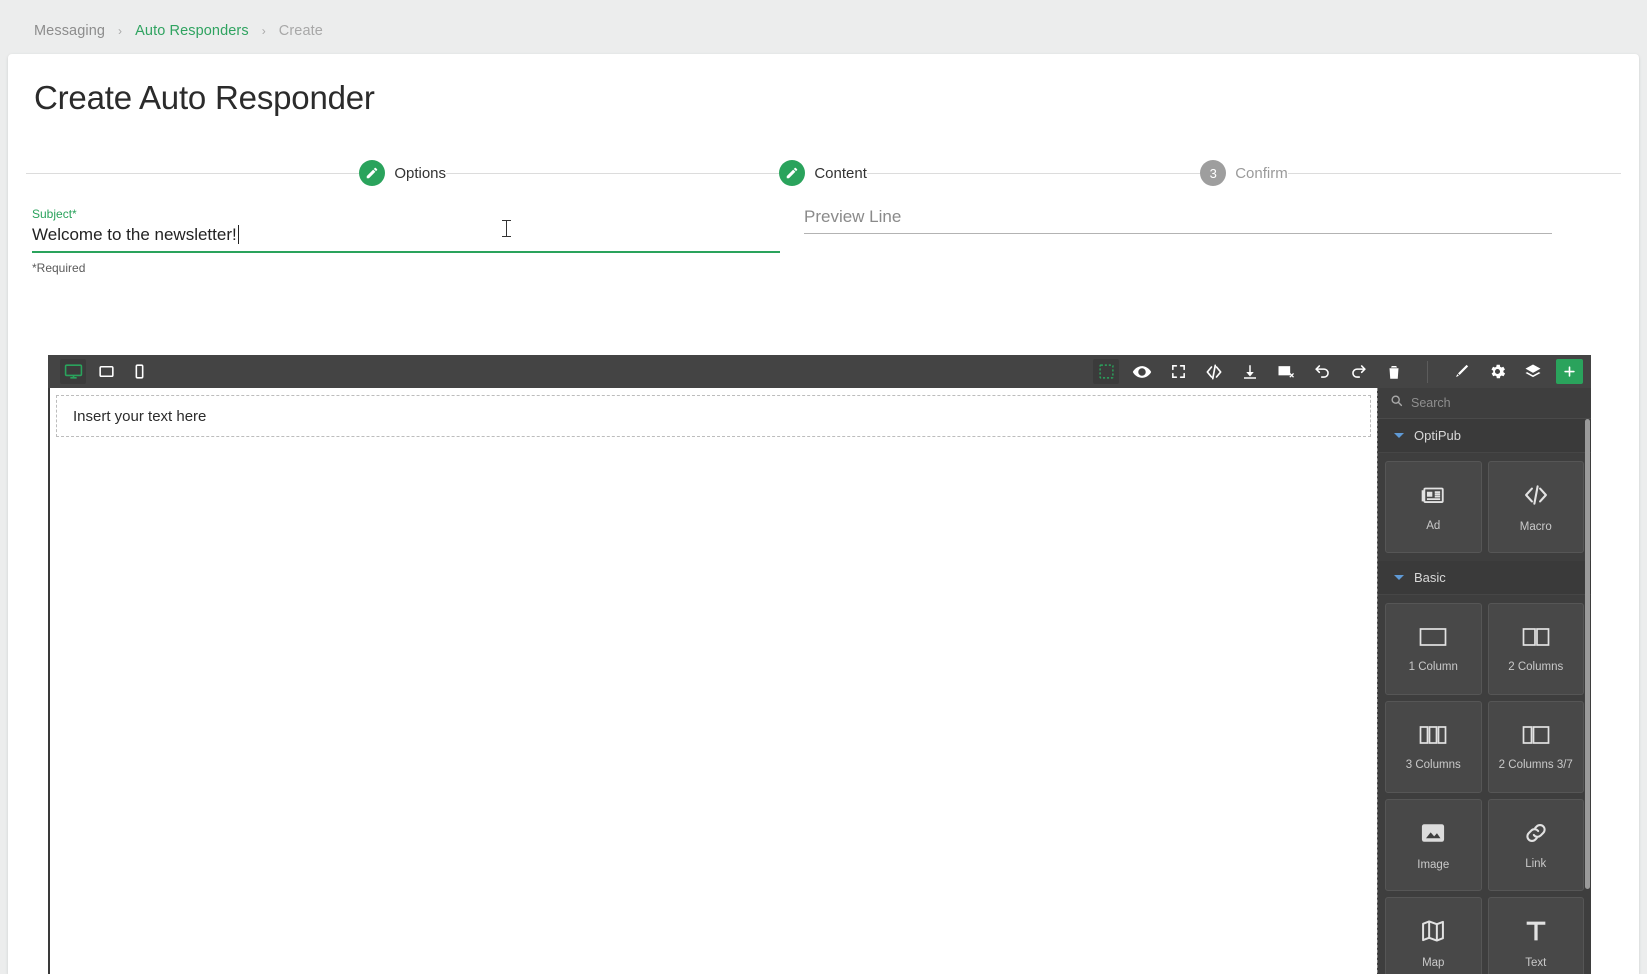 This screenshot has width=1647, height=974. I want to click on block-tile-label: 1 Column, so click(1433, 667).